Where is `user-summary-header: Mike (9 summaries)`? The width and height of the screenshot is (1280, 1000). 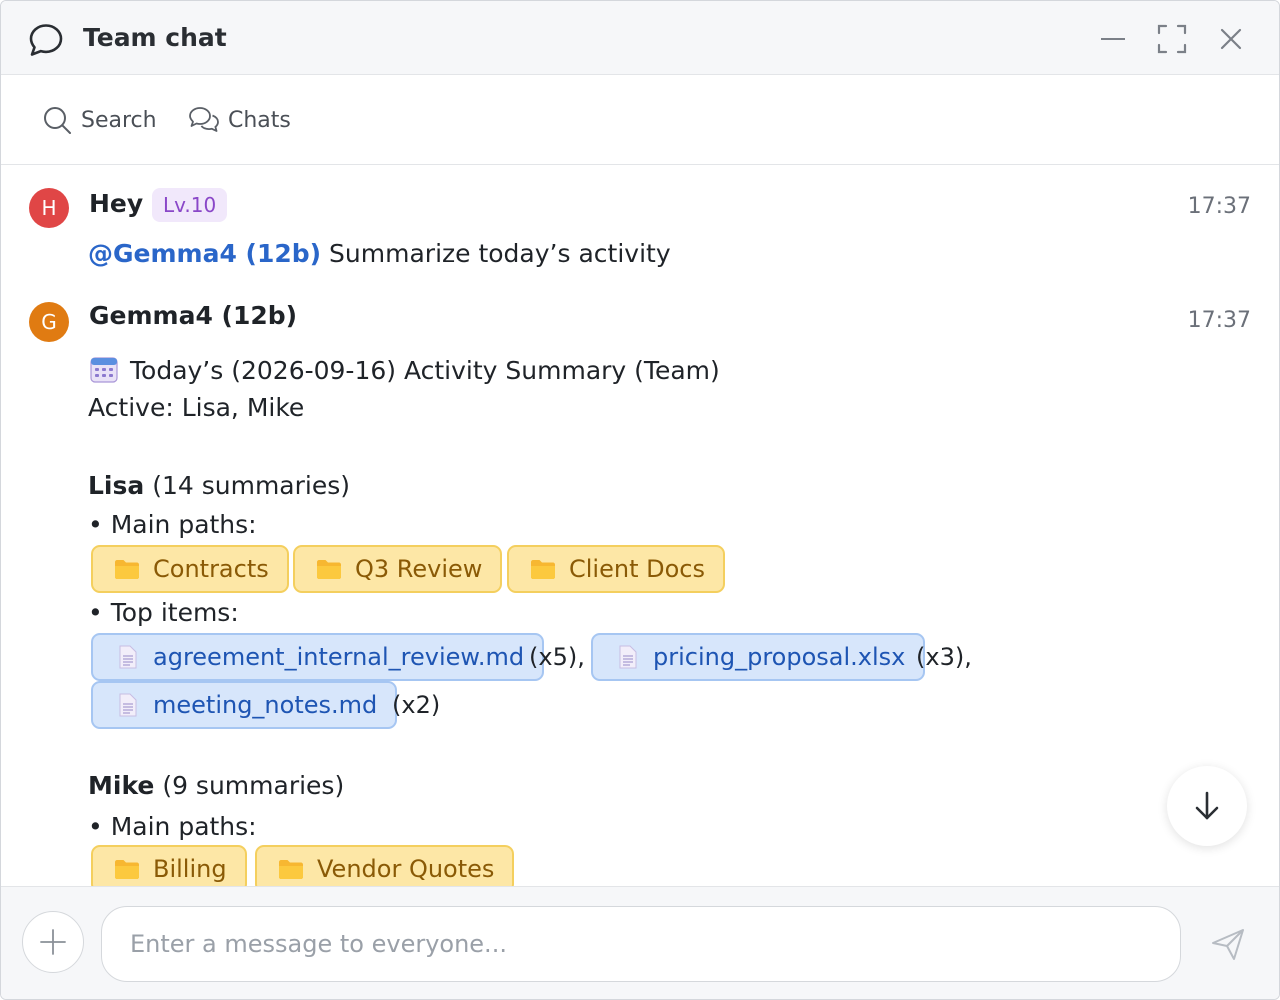
user-summary-header: Mike (9 summaries) is located at coordinates (216, 785).